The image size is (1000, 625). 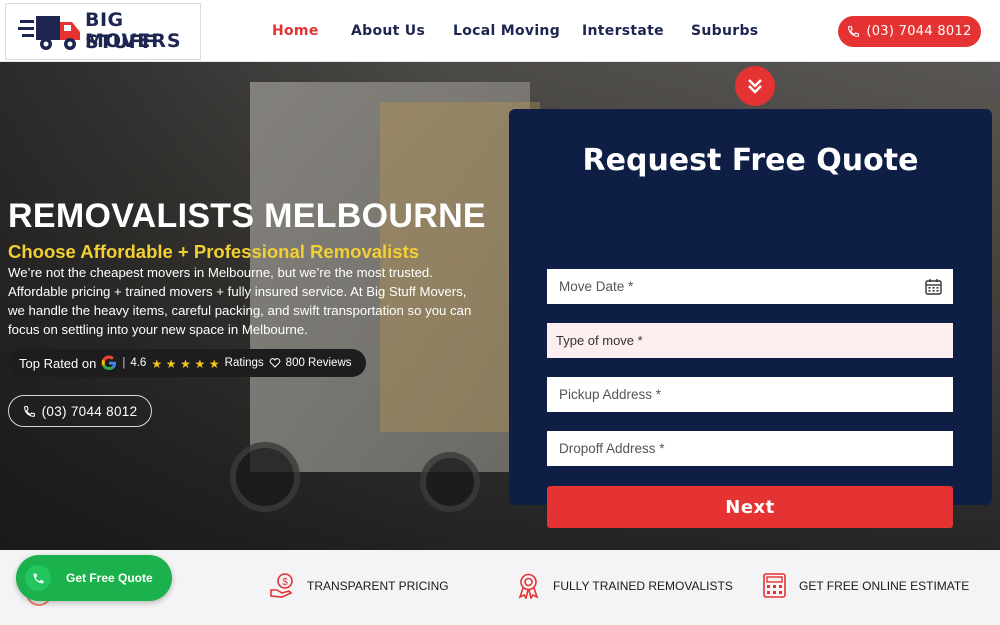 I want to click on feature-transparent-pricing: $ TRANSPARENT PRICING, so click(x=359, y=585).